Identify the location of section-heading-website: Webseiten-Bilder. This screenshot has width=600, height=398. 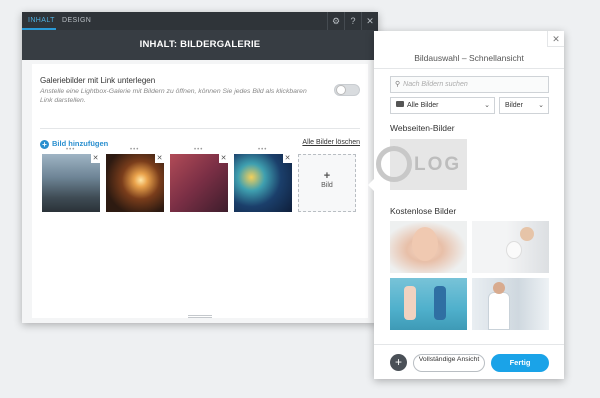
(422, 128).